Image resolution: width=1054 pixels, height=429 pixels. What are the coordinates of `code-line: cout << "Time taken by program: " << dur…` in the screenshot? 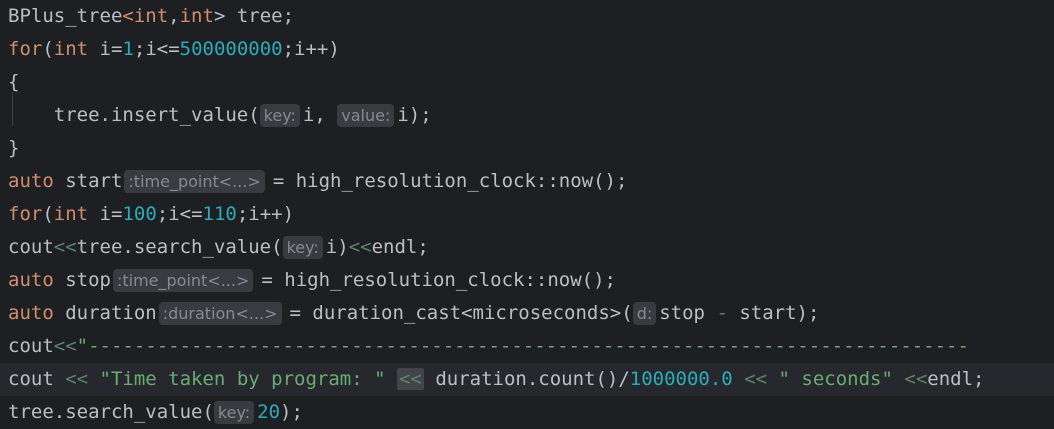 It's located at (527, 379).